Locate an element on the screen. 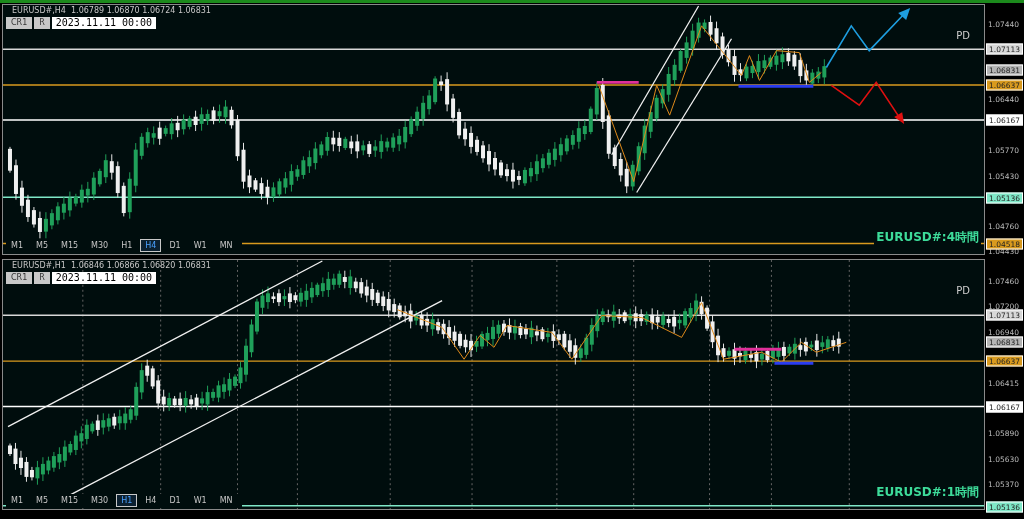  chart-title-label: EURUSD#:4時間 is located at coordinates (927, 237).